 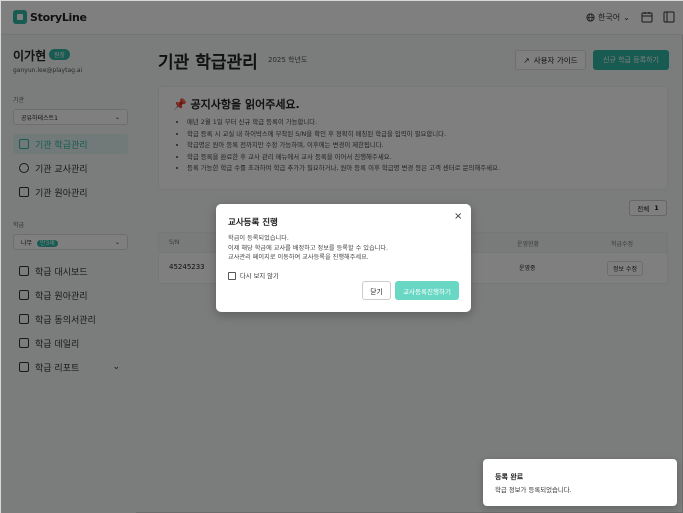 What do you see at coordinates (533, 490) in the screenshot?
I see `toast-message: 학급 정보가 등록되었습니다.` at bounding box center [533, 490].